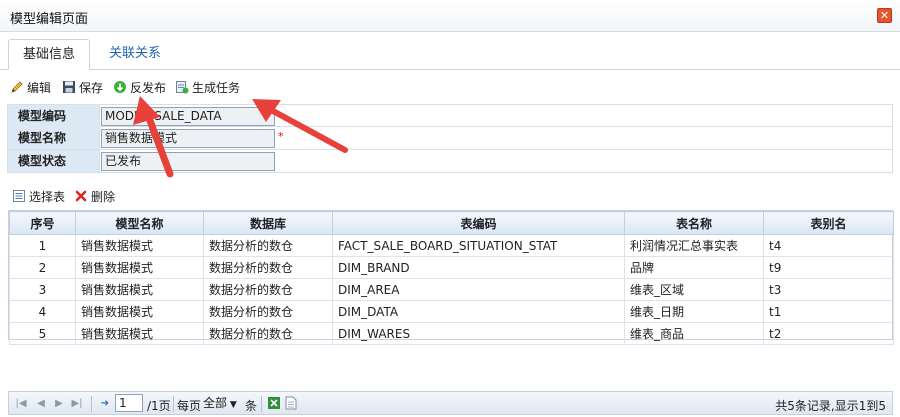 This screenshot has height=417, width=900. I want to click on model-code-label: 模型编码, so click(54, 116).